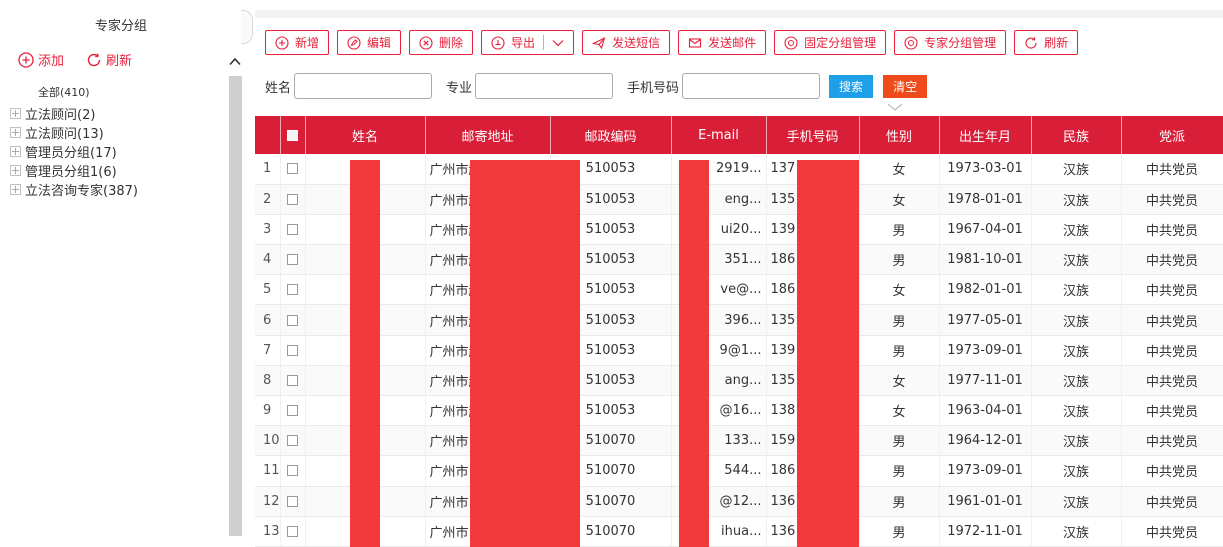  Describe the element at coordinates (905, 86) in the screenshot. I see `clear-button: 清空` at that location.